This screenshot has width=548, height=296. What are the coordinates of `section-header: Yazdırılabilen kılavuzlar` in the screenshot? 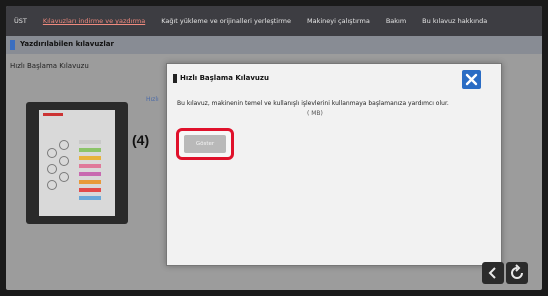 It's located at (274, 45).